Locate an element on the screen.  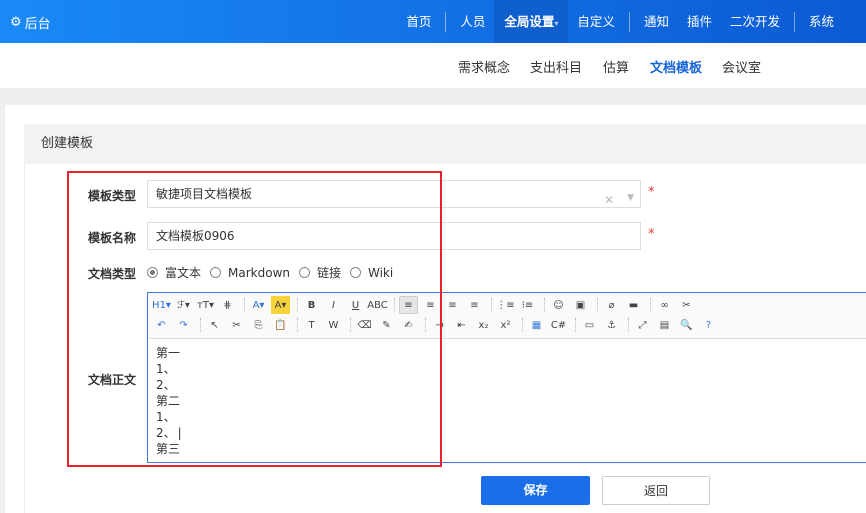
line-height-icon: ⋕ is located at coordinates (227, 305).